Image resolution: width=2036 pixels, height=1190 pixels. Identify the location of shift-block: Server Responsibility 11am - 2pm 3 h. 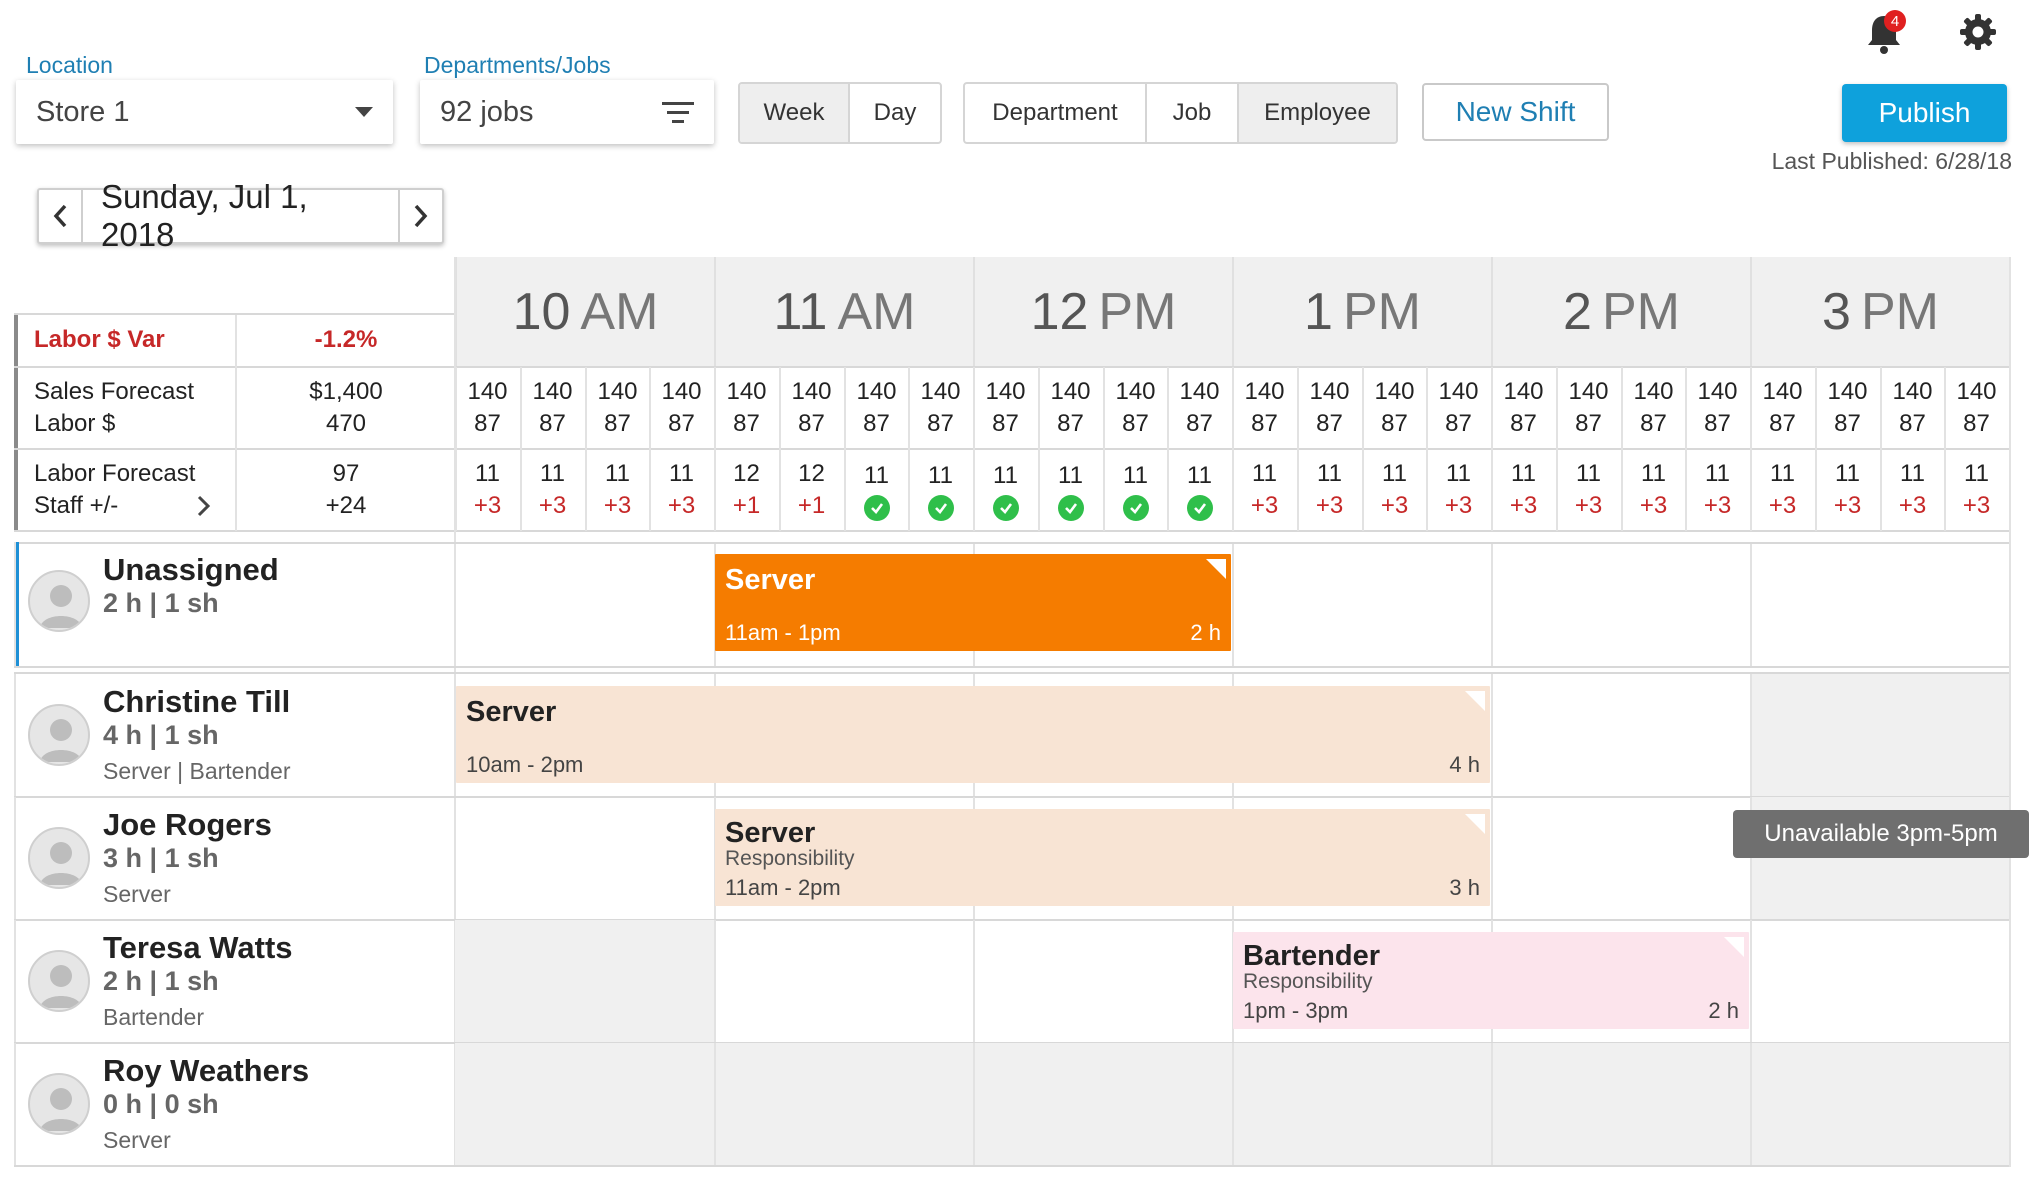
(1102, 857).